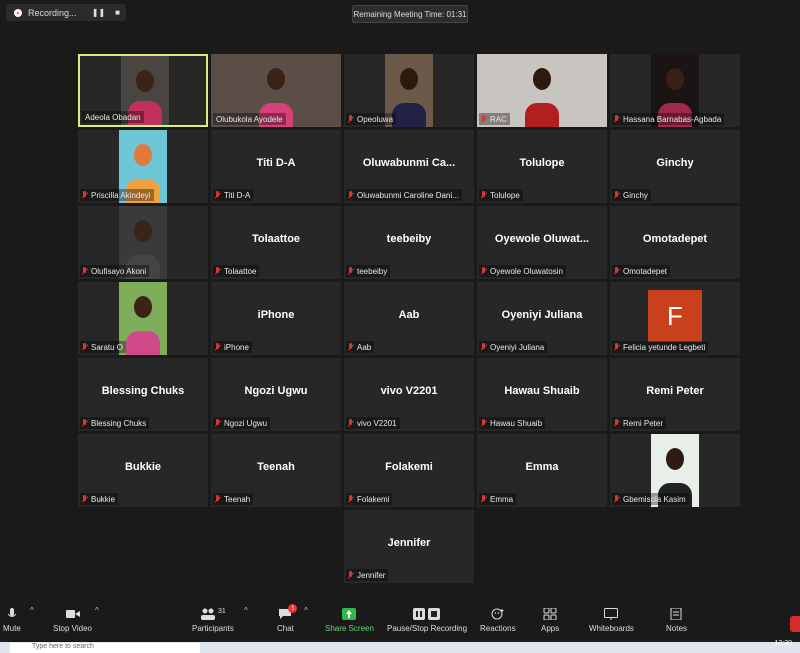 The image size is (800, 653). What do you see at coordinates (542, 166) in the screenshot?
I see `participant-tile: Tolulope Tolulope` at bounding box center [542, 166].